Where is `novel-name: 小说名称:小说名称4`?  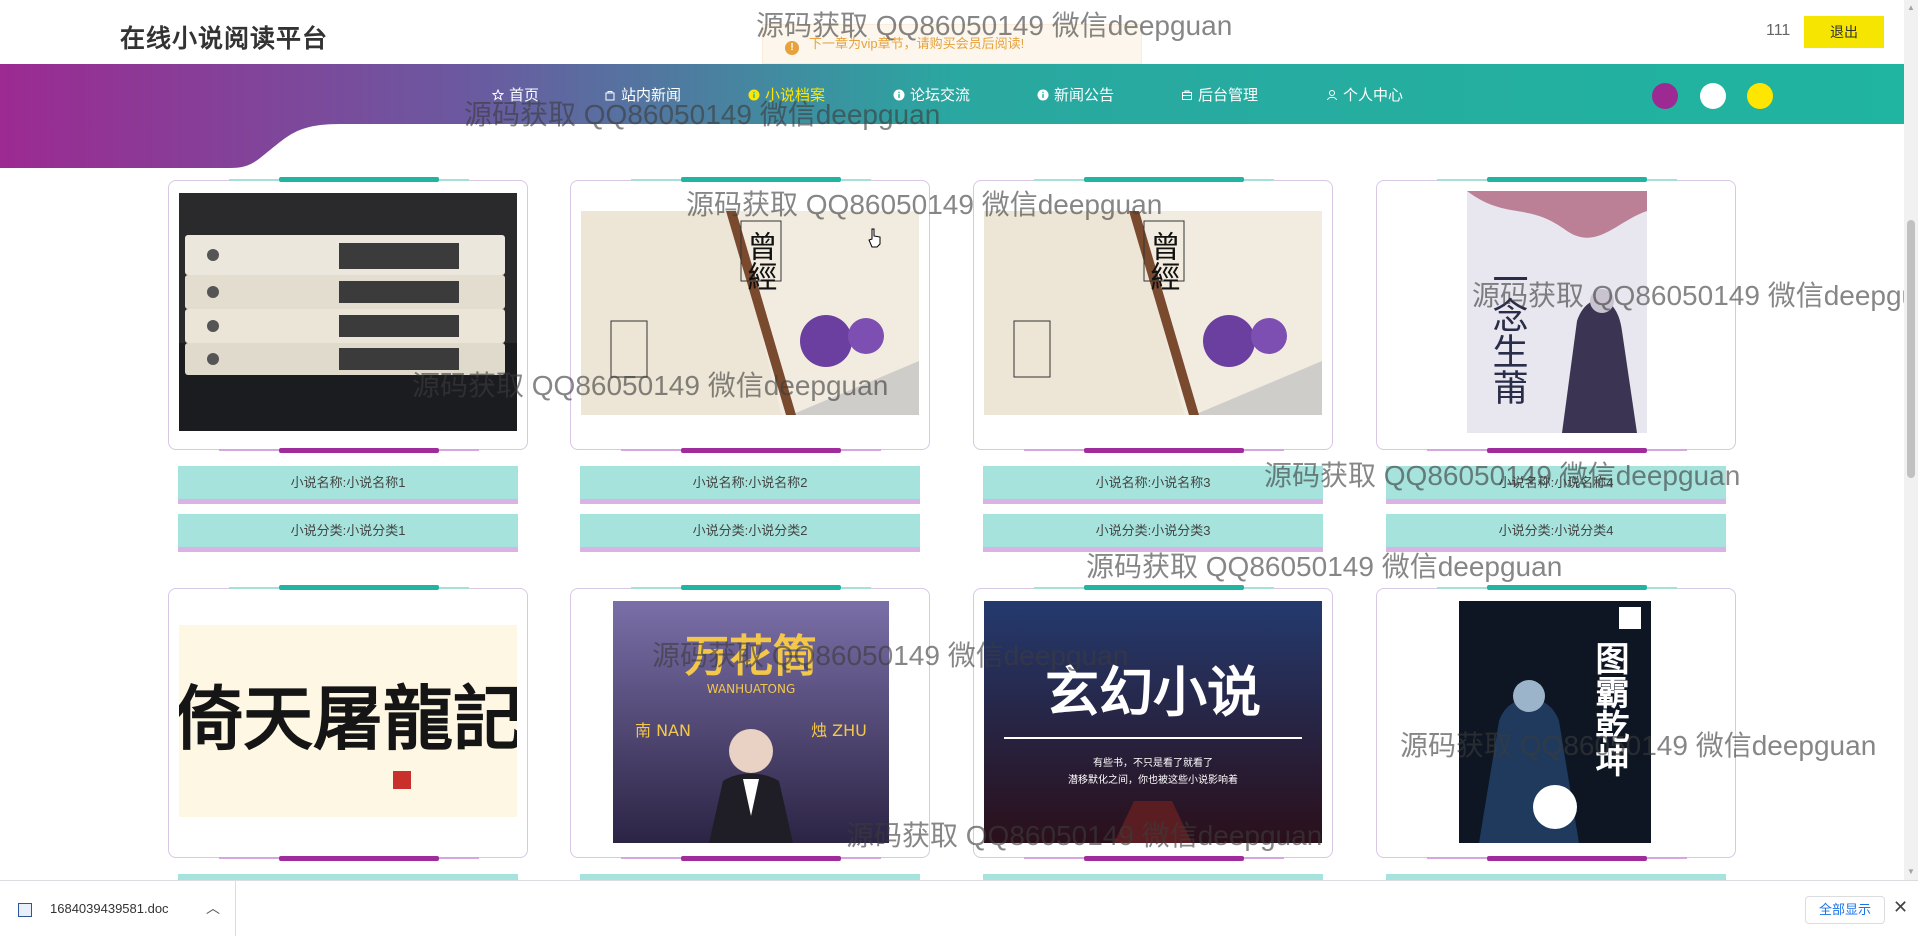
novel-name: 小说名称:小说名称4 is located at coordinates (1556, 485).